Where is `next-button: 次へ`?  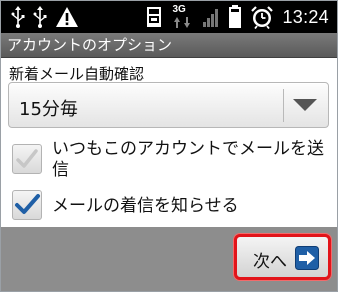
next-button: 次へ is located at coordinates (282, 257).